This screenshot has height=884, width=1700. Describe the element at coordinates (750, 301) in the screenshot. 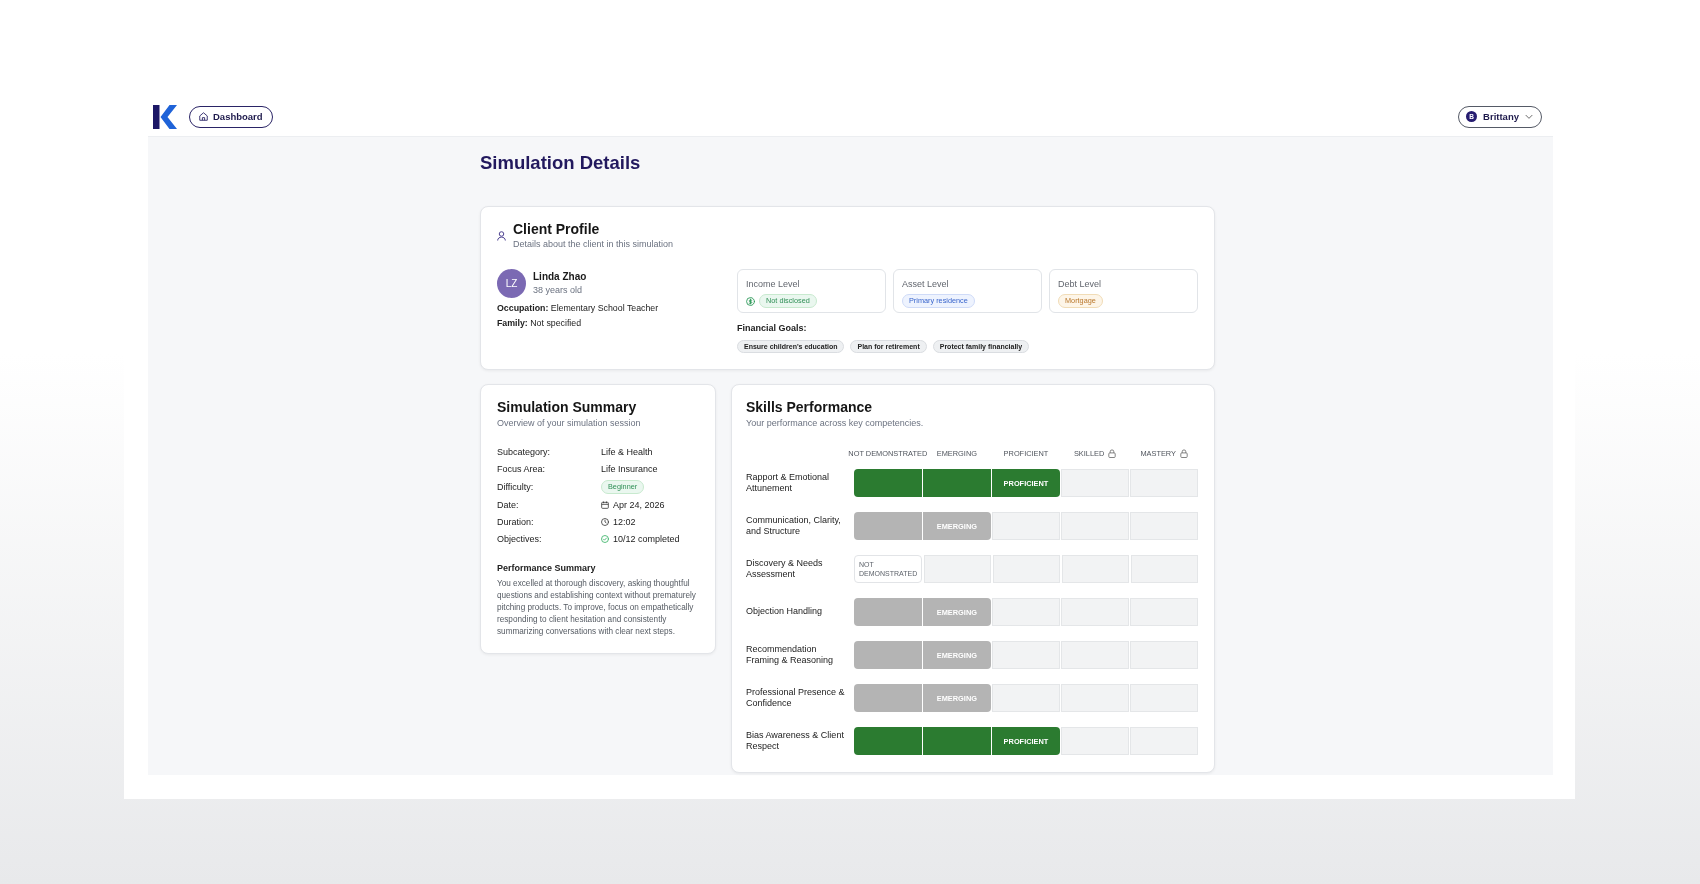

I see `dollar-circle-icon` at that location.